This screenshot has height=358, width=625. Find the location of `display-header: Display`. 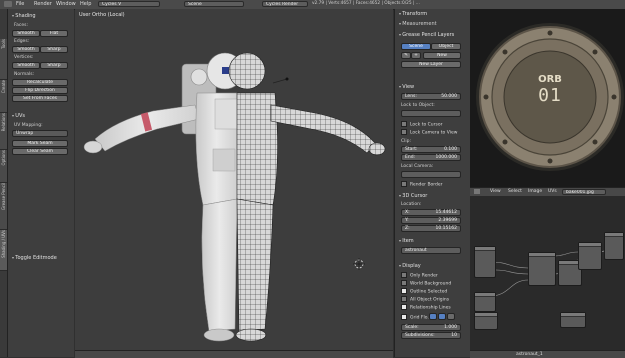

display-header: Display is located at coordinates (409, 266).